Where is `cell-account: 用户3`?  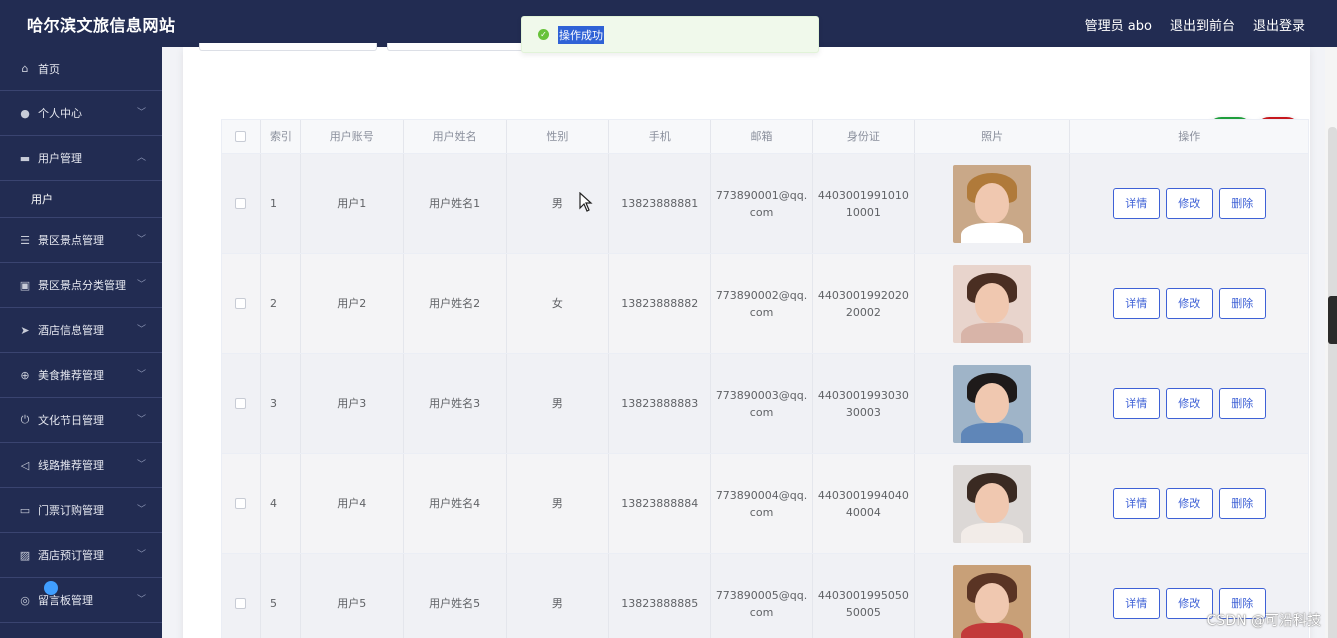
cell-account: 用户3 is located at coordinates (352, 403).